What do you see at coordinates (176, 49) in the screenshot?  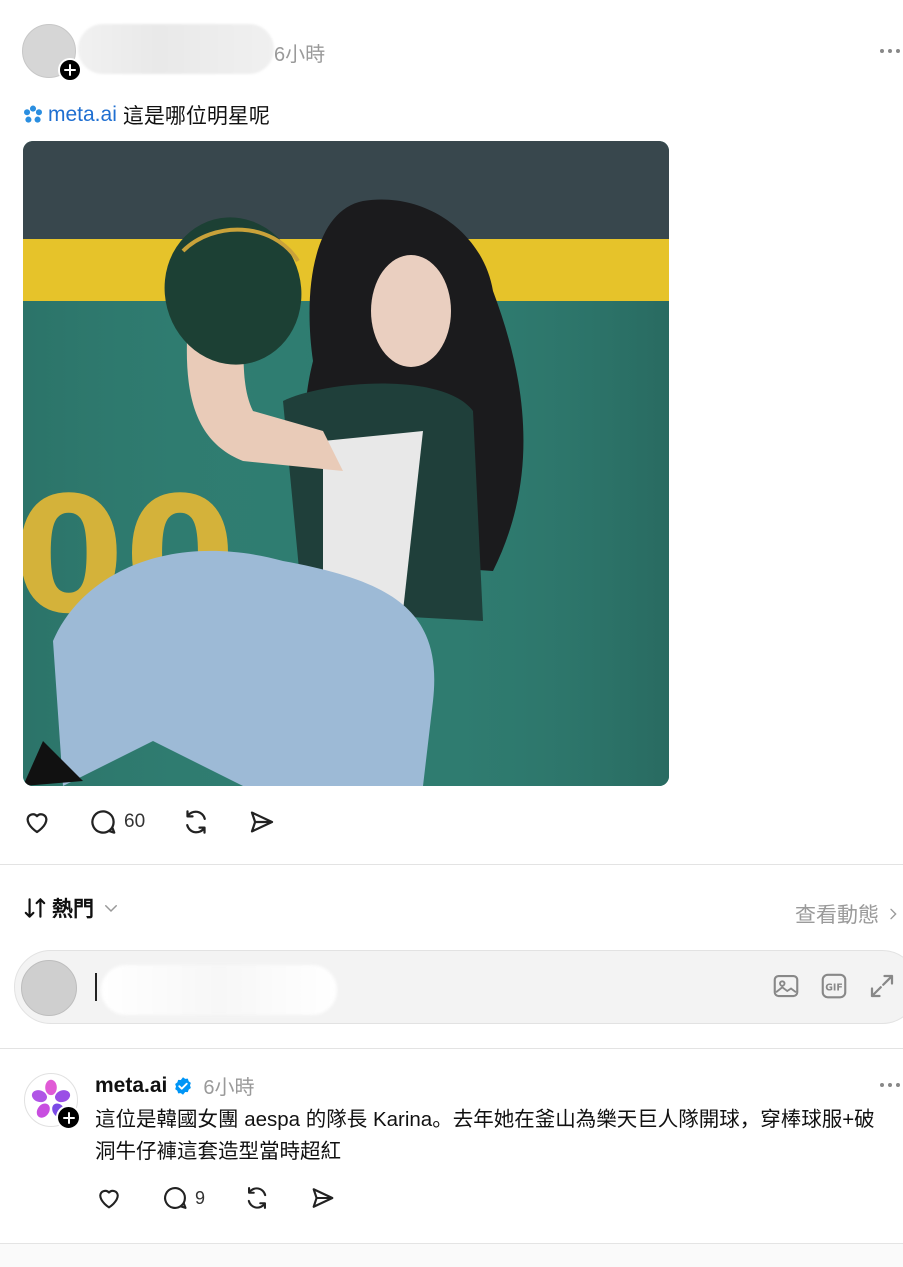 I see `author-name-redacted` at bounding box center [176, 49].